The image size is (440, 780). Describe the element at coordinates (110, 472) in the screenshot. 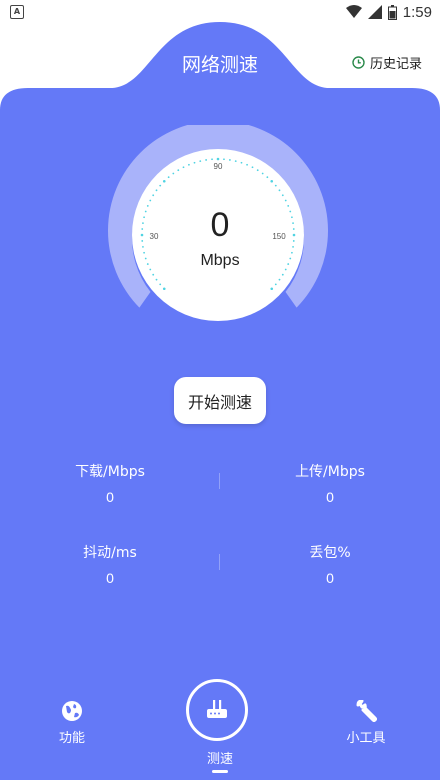

I see `download-label: 下载/Mbps` at that location.